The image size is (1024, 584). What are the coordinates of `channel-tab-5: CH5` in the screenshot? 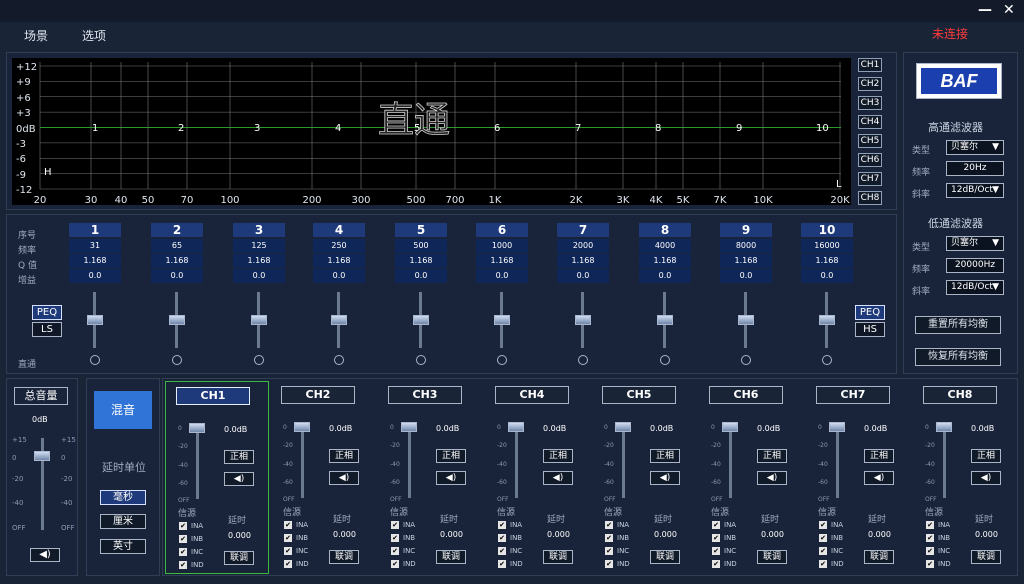 It's located at (870, 141).